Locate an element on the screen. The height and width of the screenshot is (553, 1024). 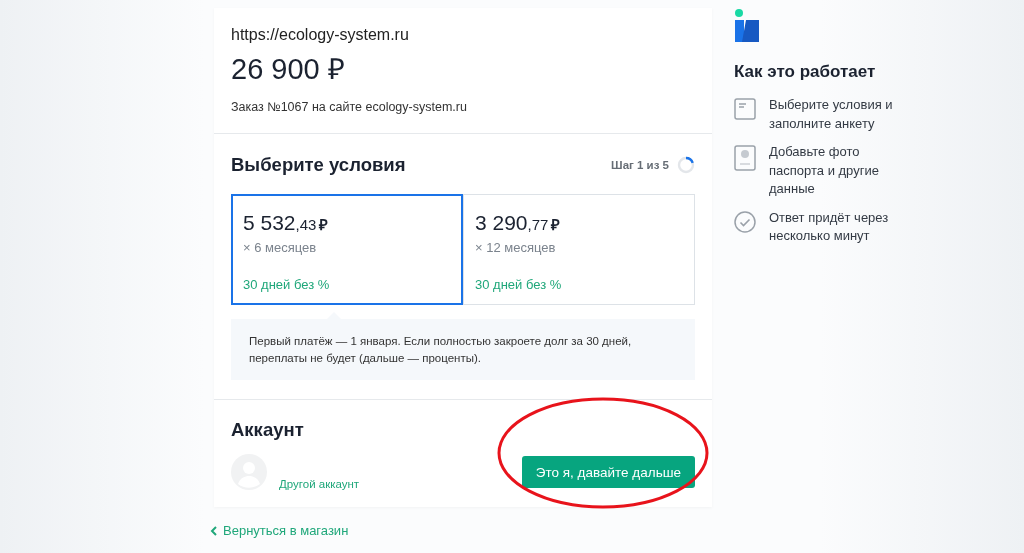
payment-note: Первый платёж — 1 января. Если полностью закроете долг за 30 дней, переплаты не будет (дальше — проценты). is located at coordinates (463, 349).